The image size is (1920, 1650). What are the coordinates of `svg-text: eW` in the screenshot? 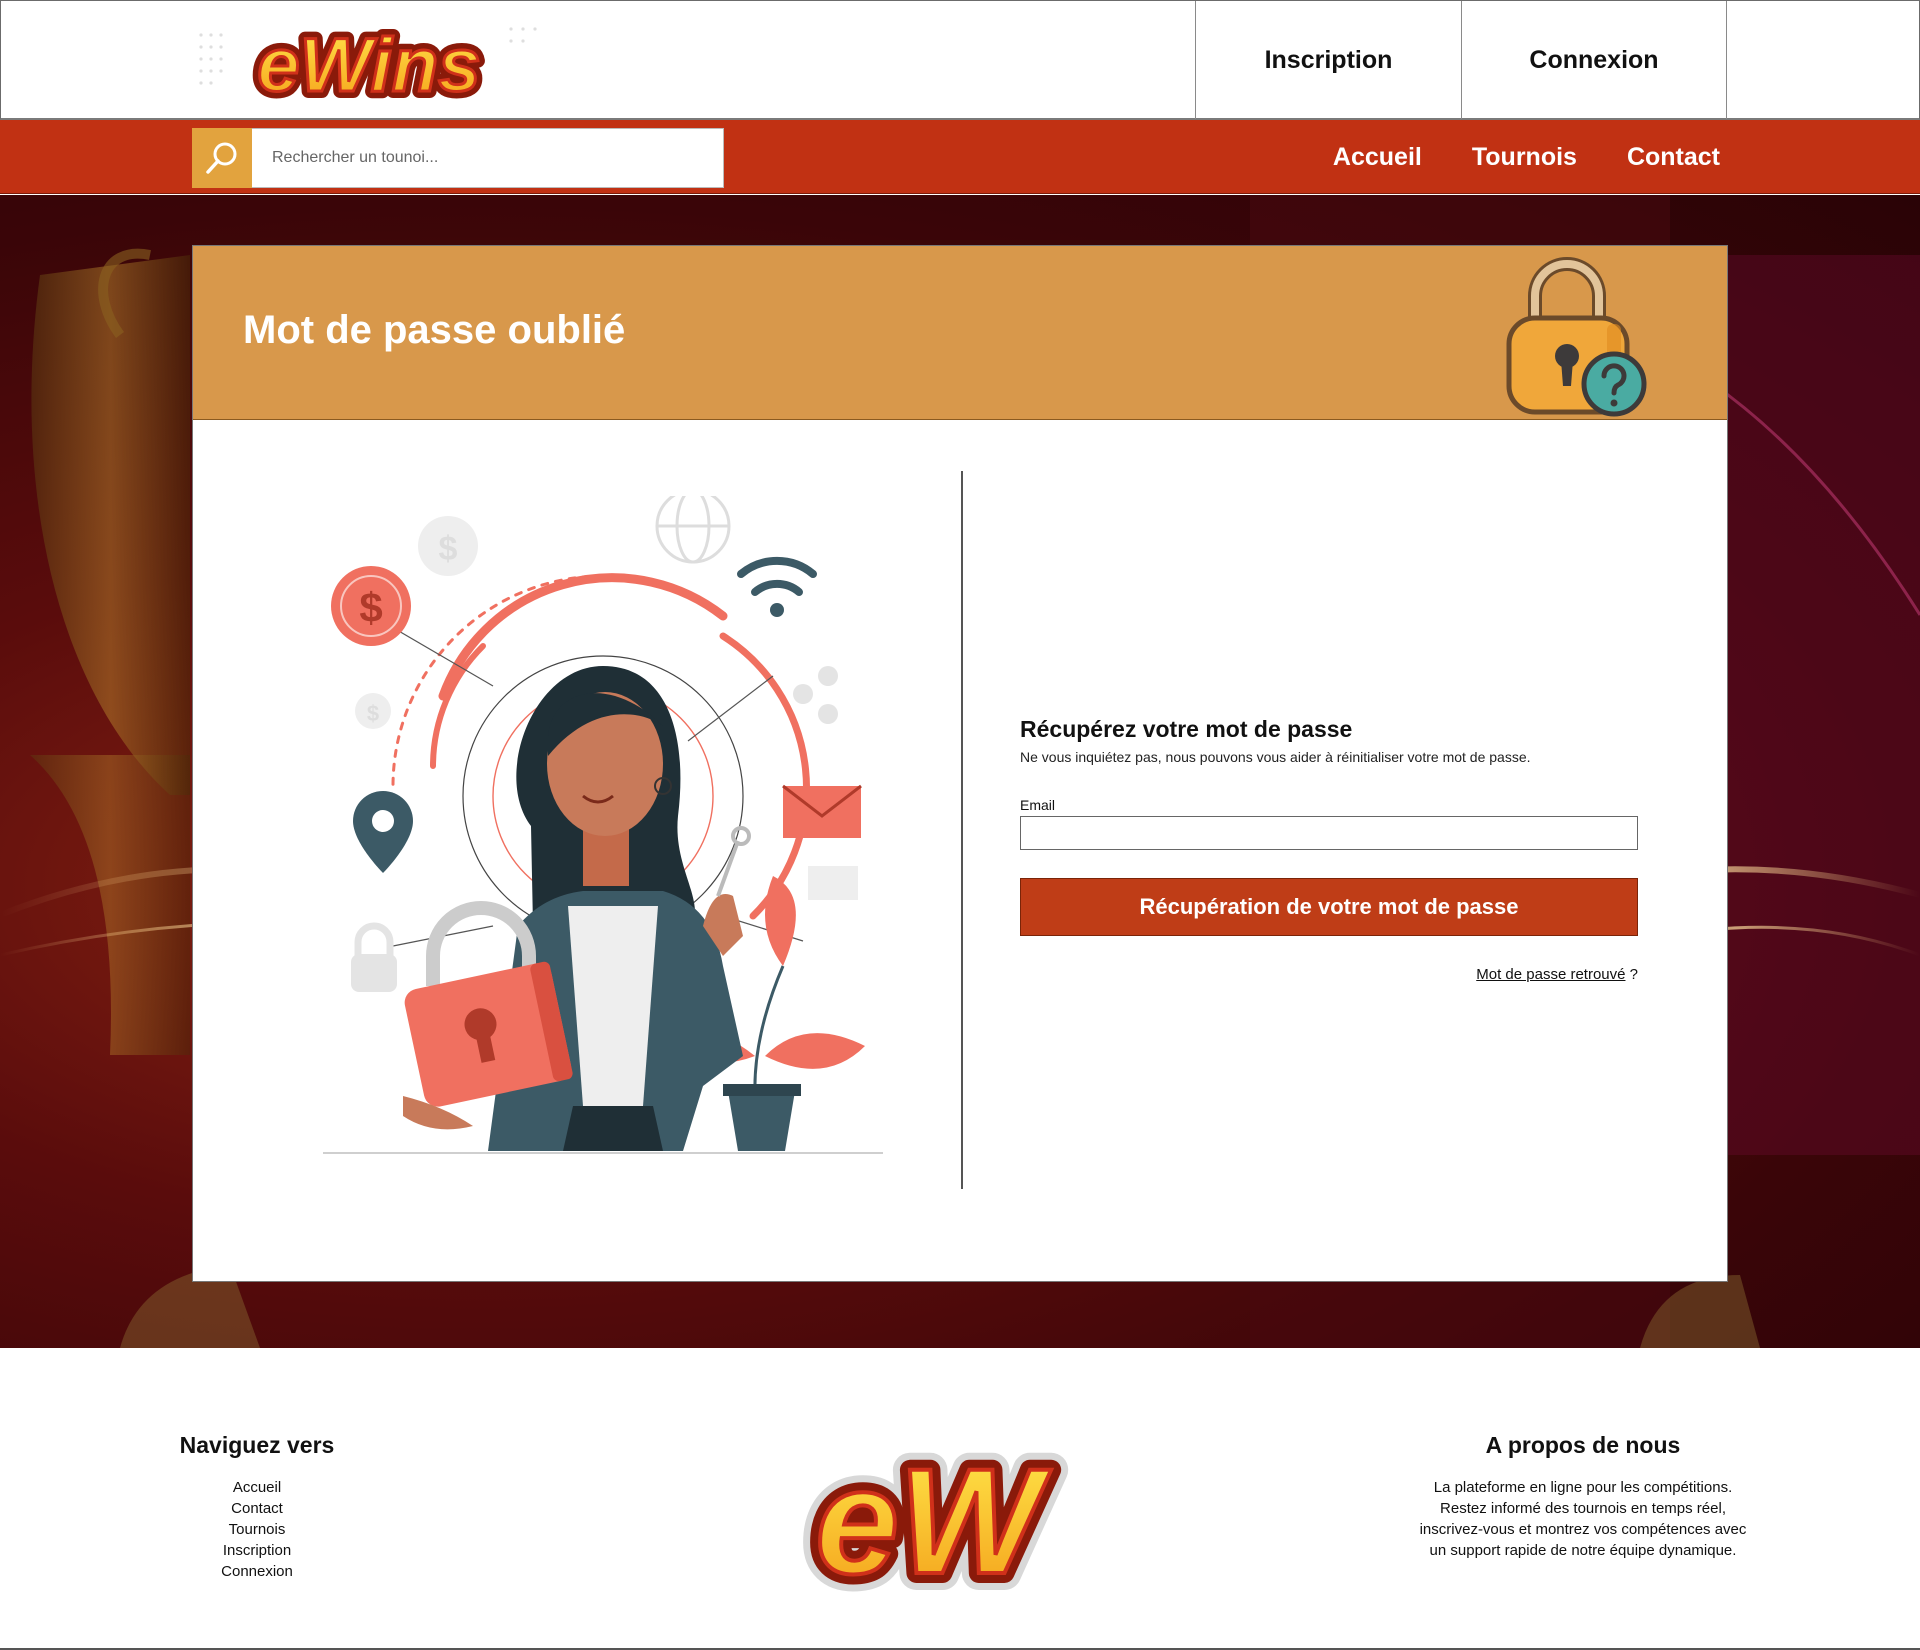 It's located at (934, 1521).